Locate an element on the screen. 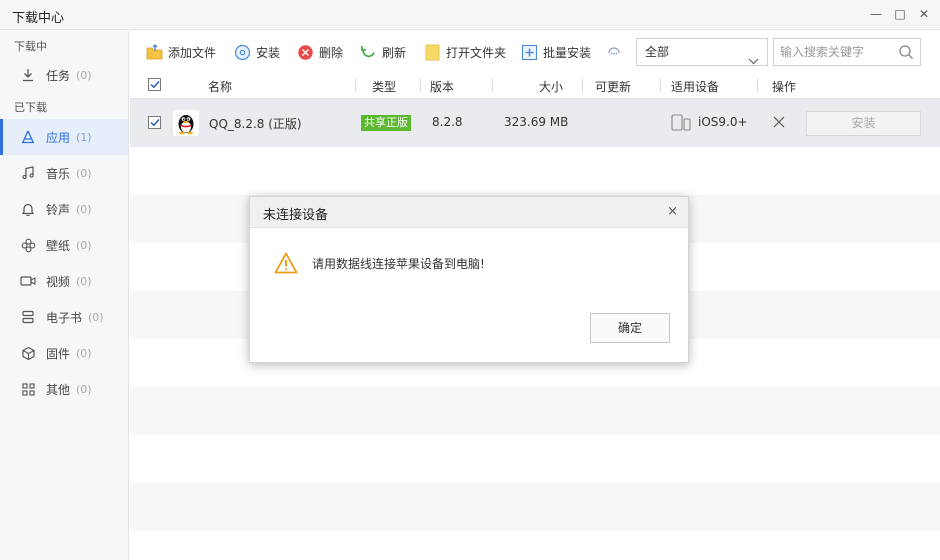  close-window-button: ✕ is located at coordinates (924, 14).